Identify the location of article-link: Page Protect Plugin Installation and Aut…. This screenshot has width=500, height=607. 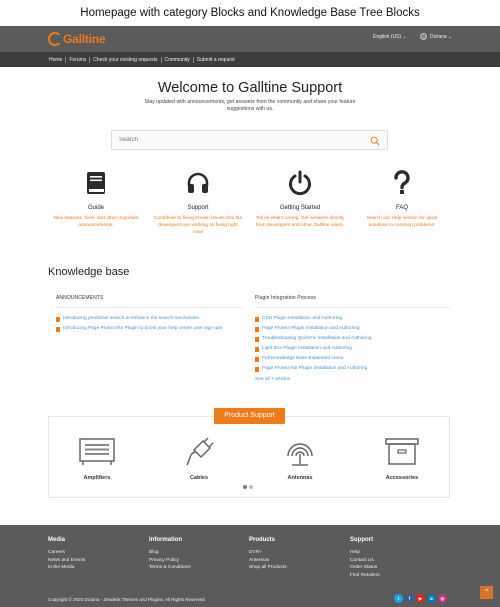
(311, 329).